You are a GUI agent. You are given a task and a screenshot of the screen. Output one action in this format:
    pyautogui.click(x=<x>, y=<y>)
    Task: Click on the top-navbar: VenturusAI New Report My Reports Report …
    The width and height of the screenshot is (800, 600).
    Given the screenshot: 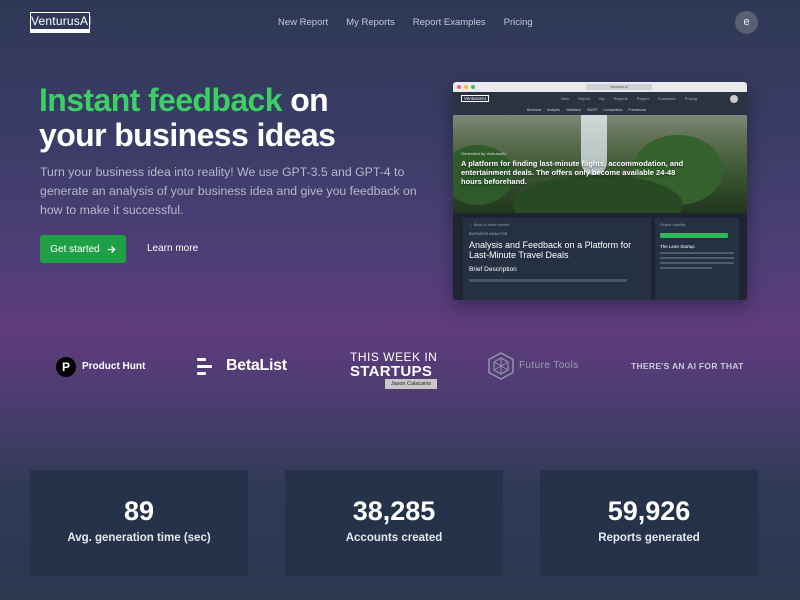 What is the action you would take?
    pyautogui.click(x=400, y=22)
    